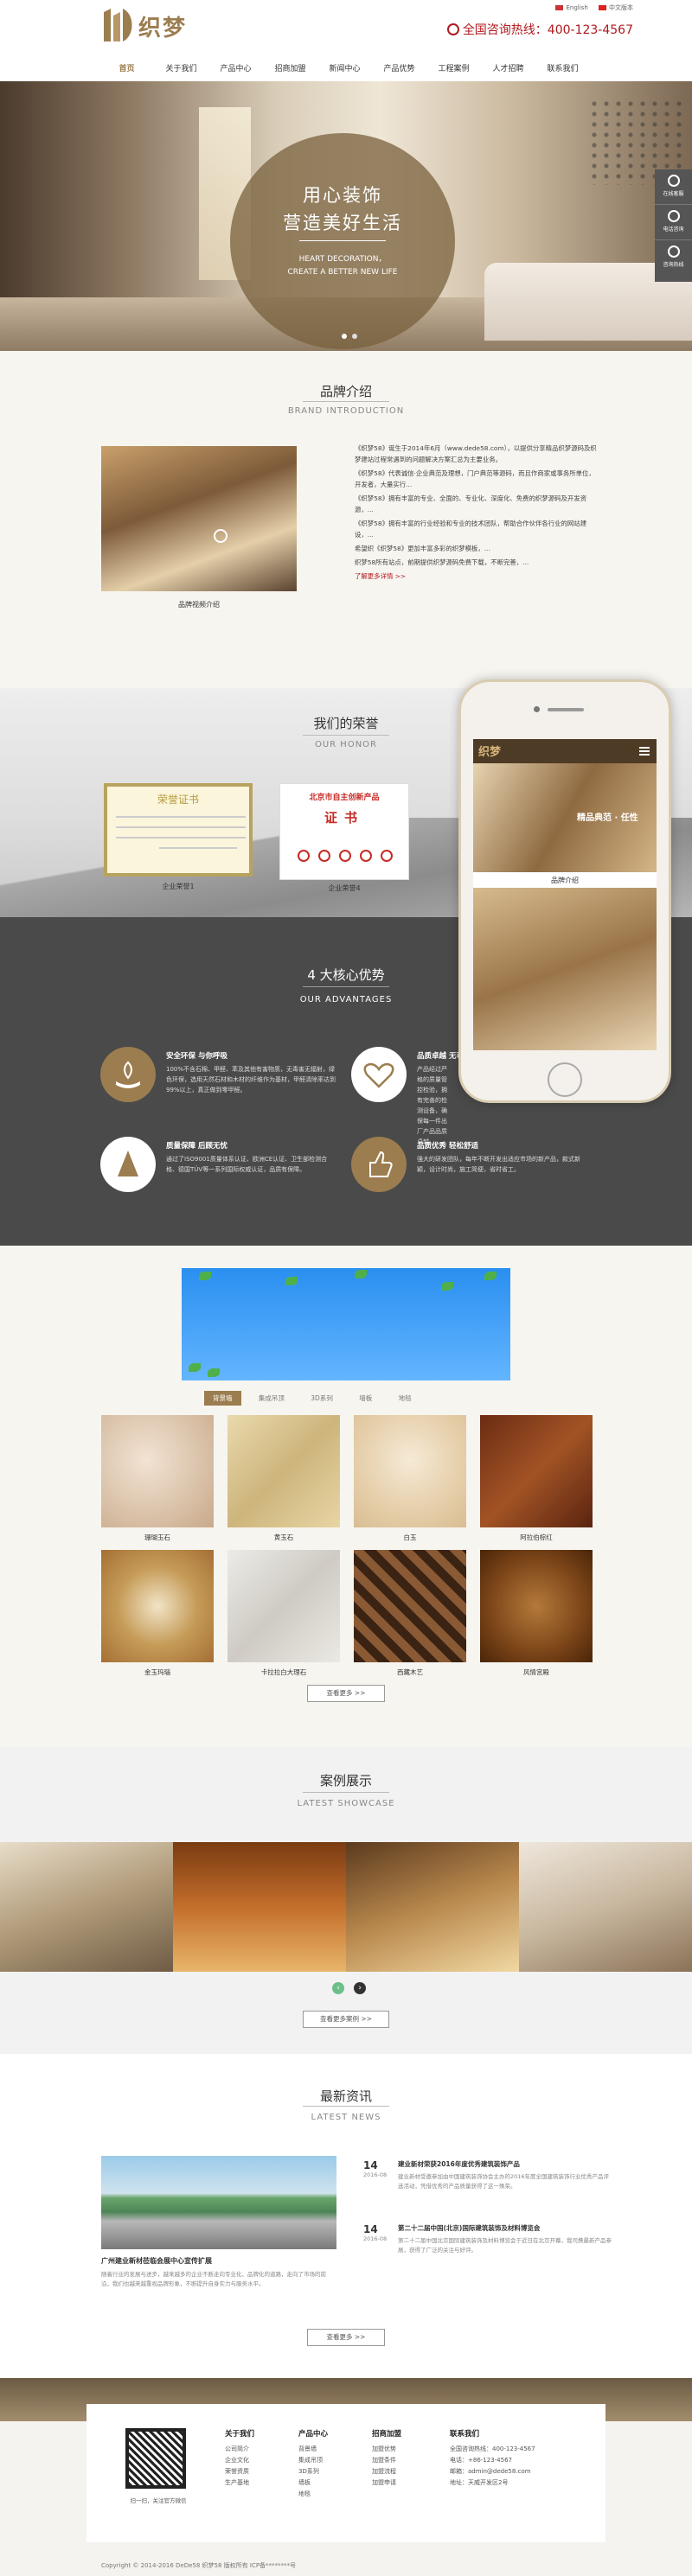 The width and height of the screenshot is (692, 2576). I want to click on nav-advantages: 产品优势, so click(399, 67).